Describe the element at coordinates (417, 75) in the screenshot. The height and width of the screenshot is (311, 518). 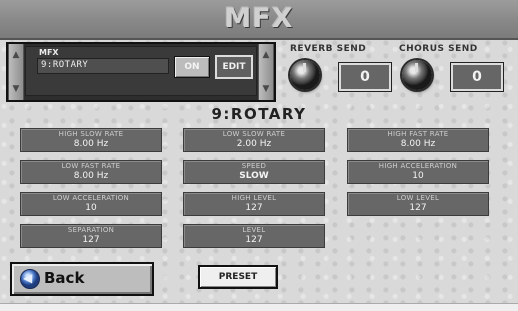
I see `chorus-knob-icon` at that location.